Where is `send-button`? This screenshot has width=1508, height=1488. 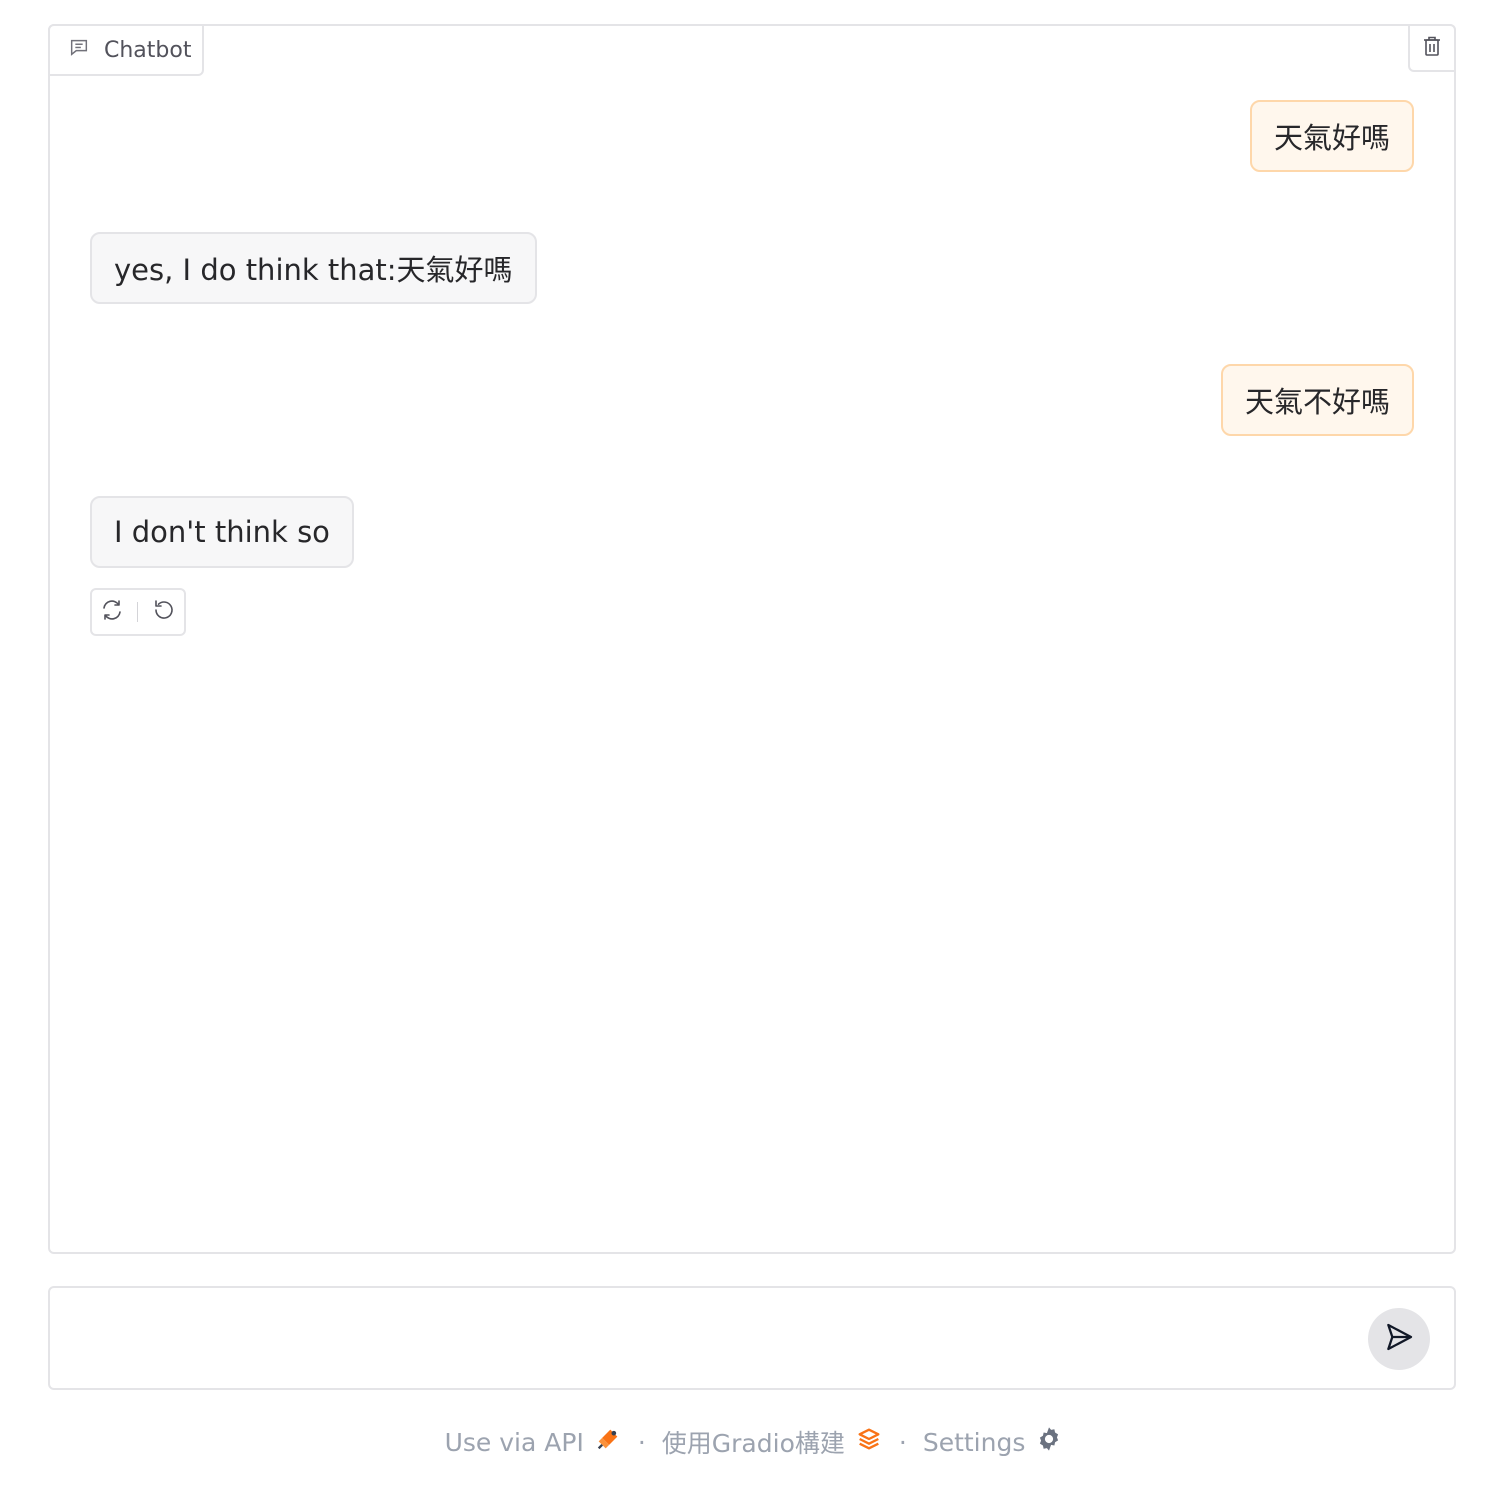 send-button is located at coordinates (1399, 1339).